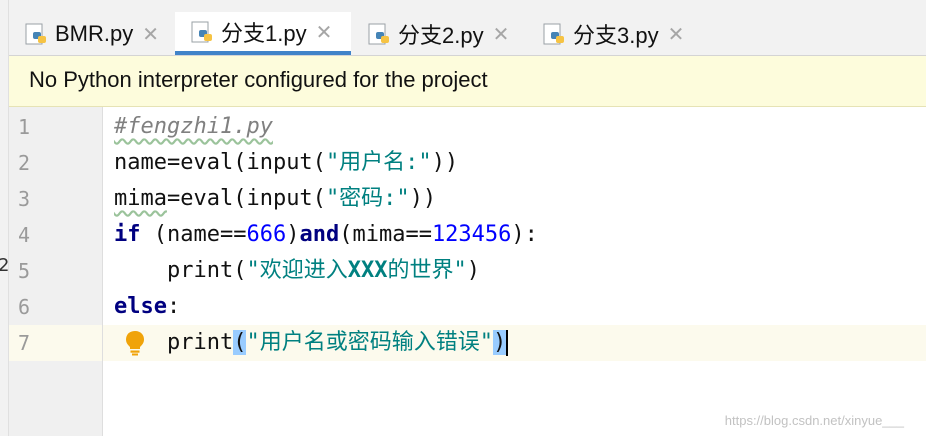 This screenshot has height=436, width=926. What do you see at coordinates (24, 199) in the screenshot?
I see `line-number: 3` at bounding box center [24, 199].